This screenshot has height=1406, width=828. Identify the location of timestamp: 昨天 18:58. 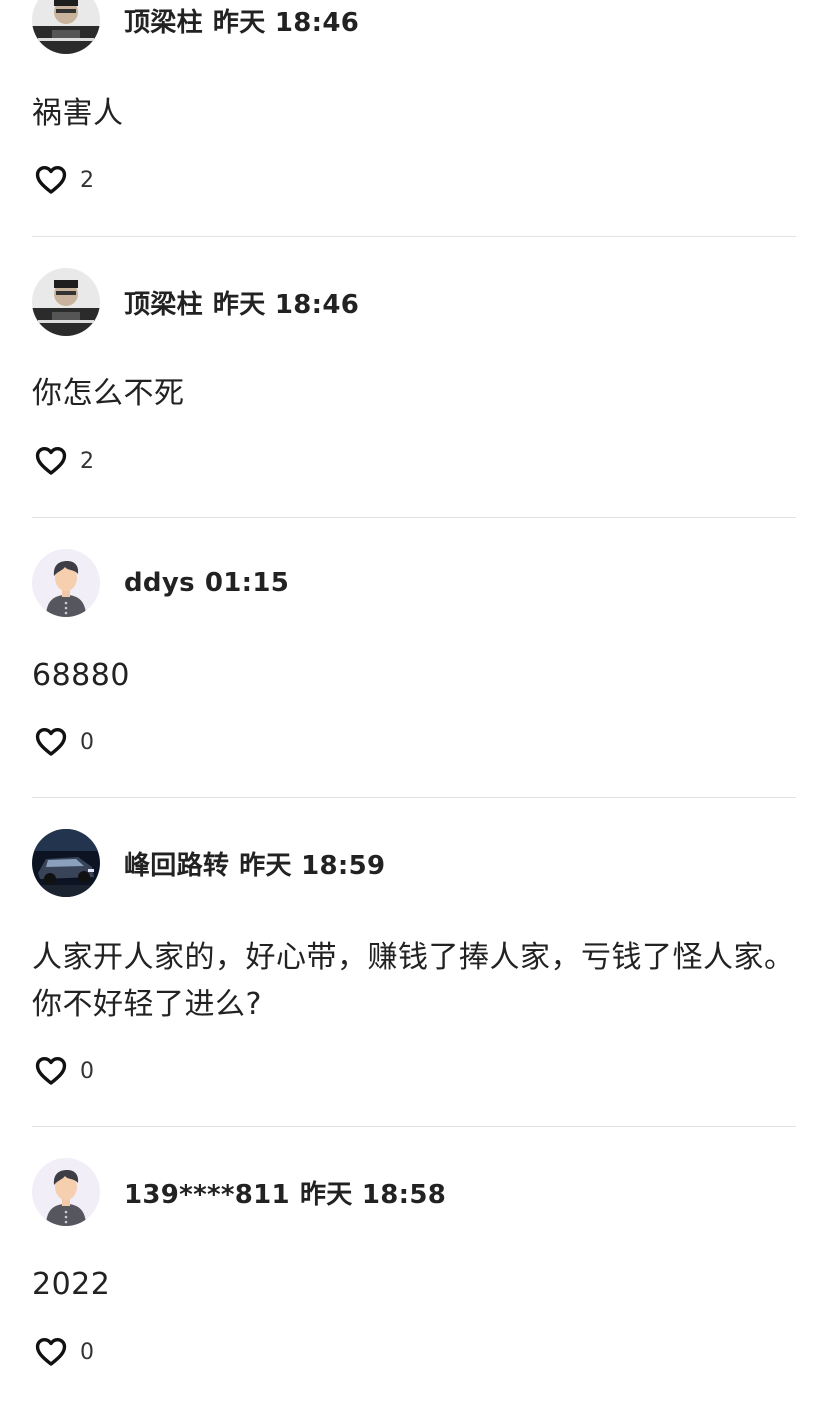
(373, 1194).